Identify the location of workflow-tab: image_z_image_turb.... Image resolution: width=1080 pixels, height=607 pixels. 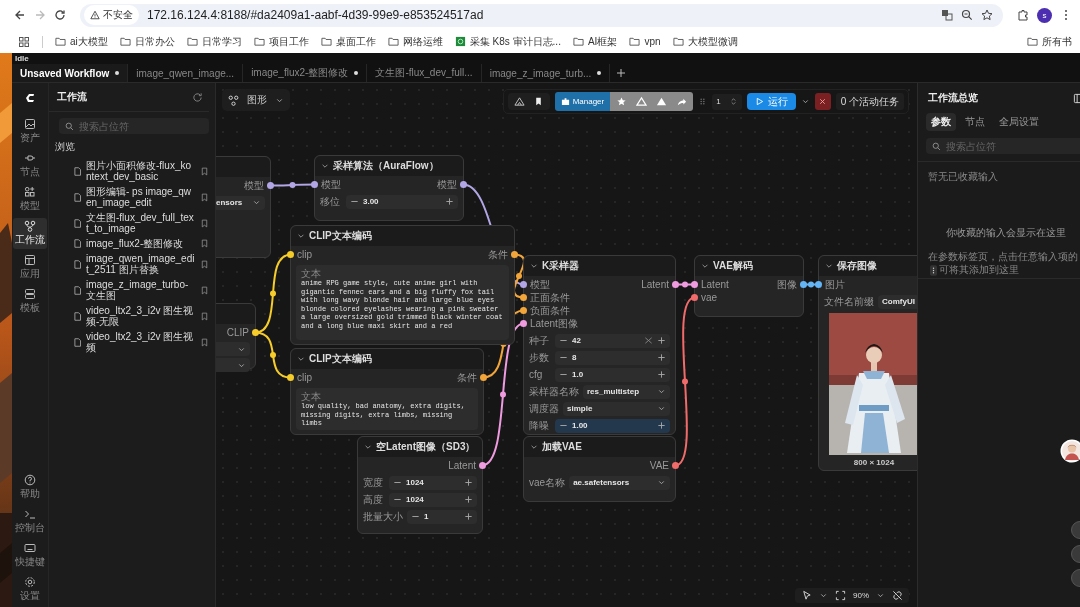
(546, 73).